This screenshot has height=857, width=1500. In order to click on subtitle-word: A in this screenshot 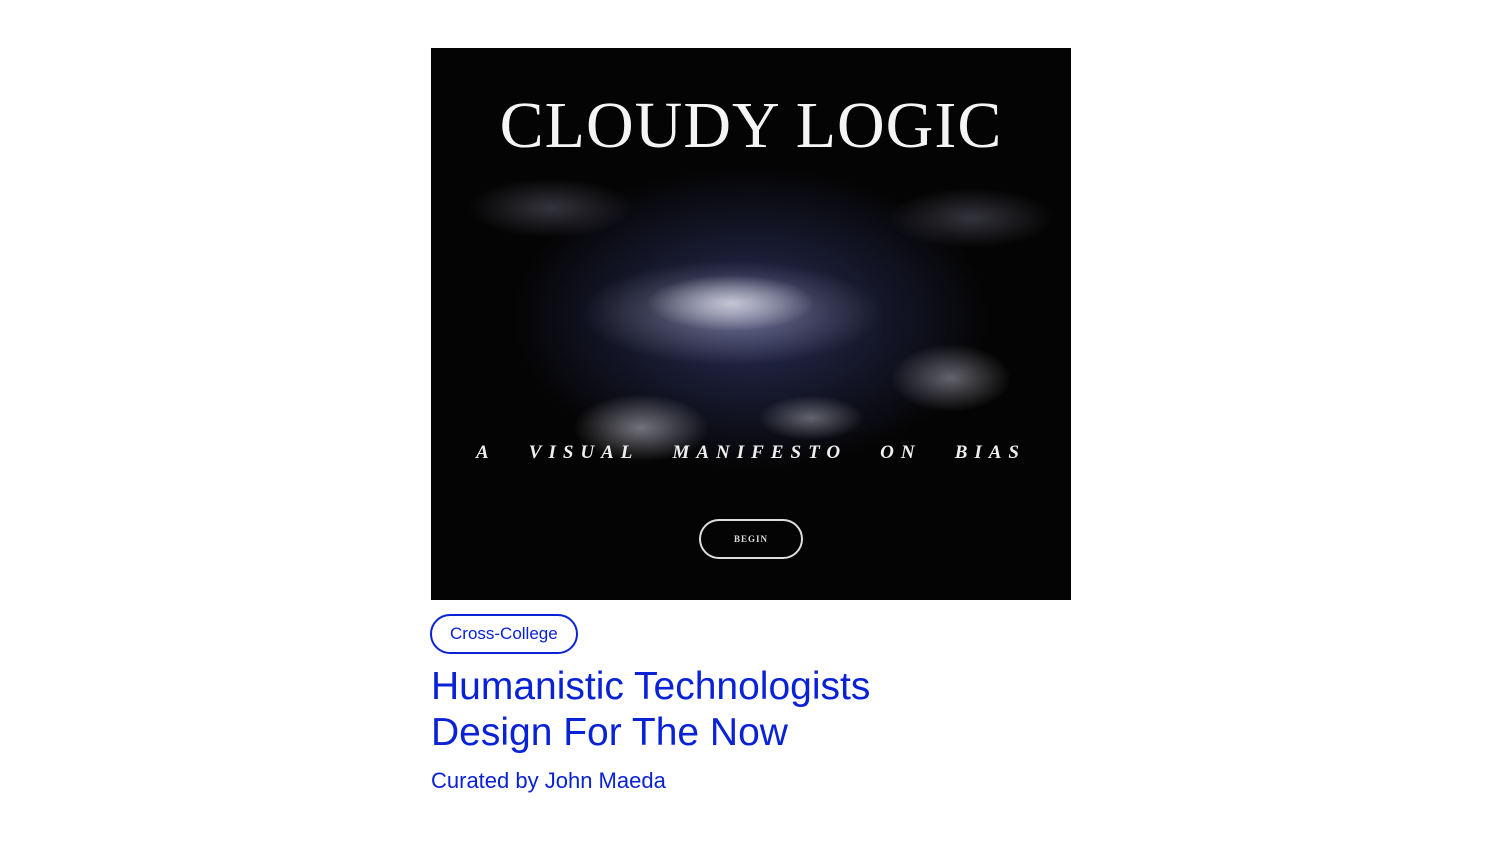, I will do `click(486, 452)`.